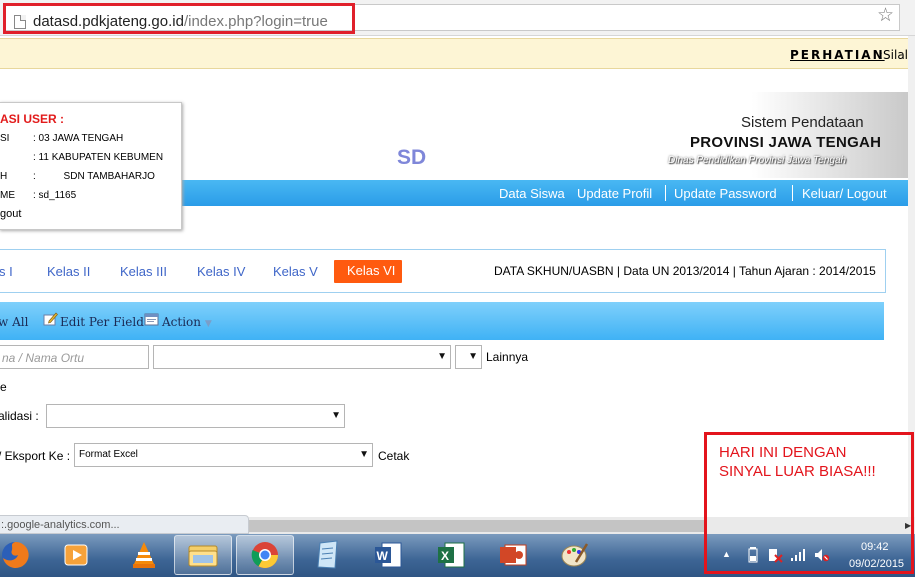 The image size is (915, 577). I want to click on tab-kelas-6-label: Kelas VI, so click(371, 270).